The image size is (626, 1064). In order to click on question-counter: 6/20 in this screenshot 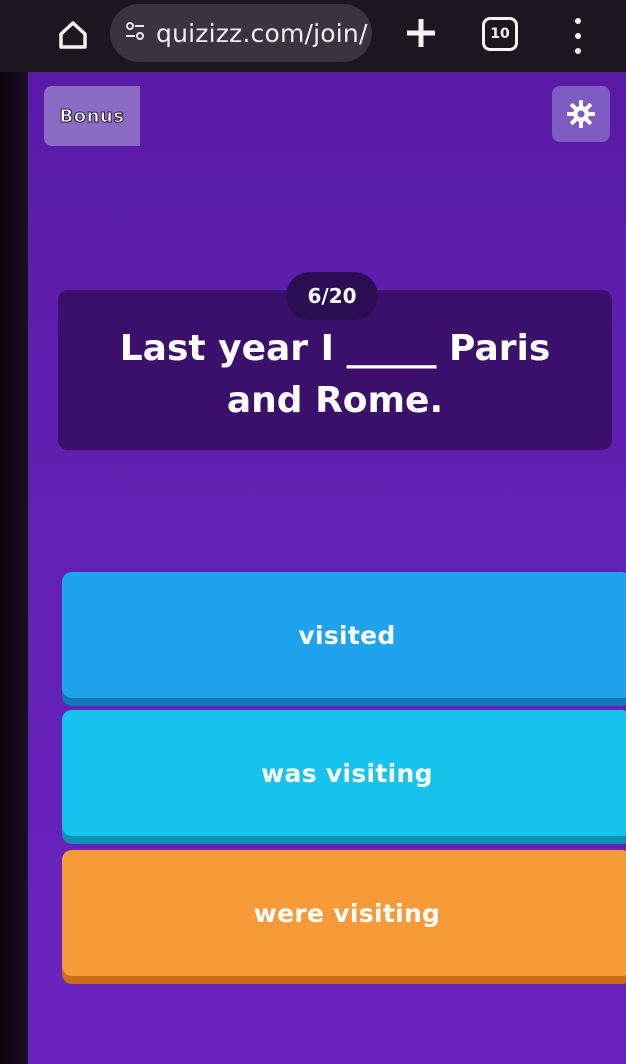, I will do `click(332, 296)`.